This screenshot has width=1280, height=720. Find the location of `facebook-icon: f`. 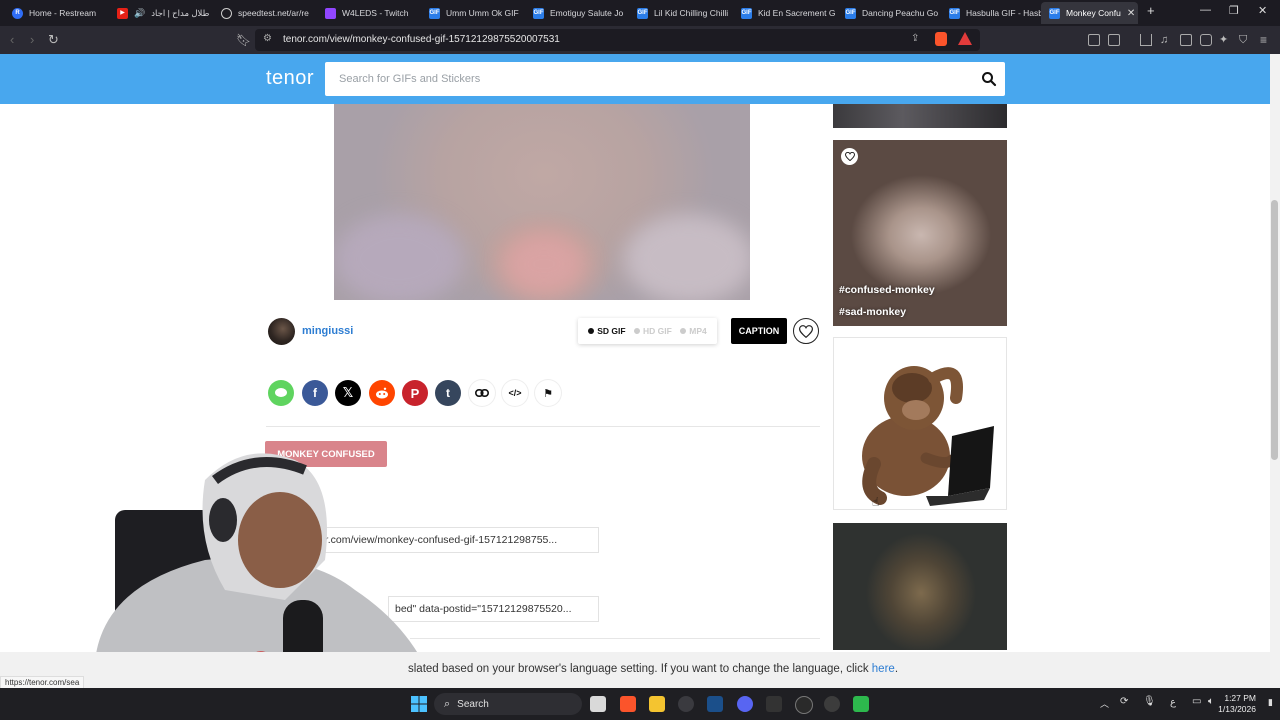

facebook-icon: f is located at coordinates (315, 393).